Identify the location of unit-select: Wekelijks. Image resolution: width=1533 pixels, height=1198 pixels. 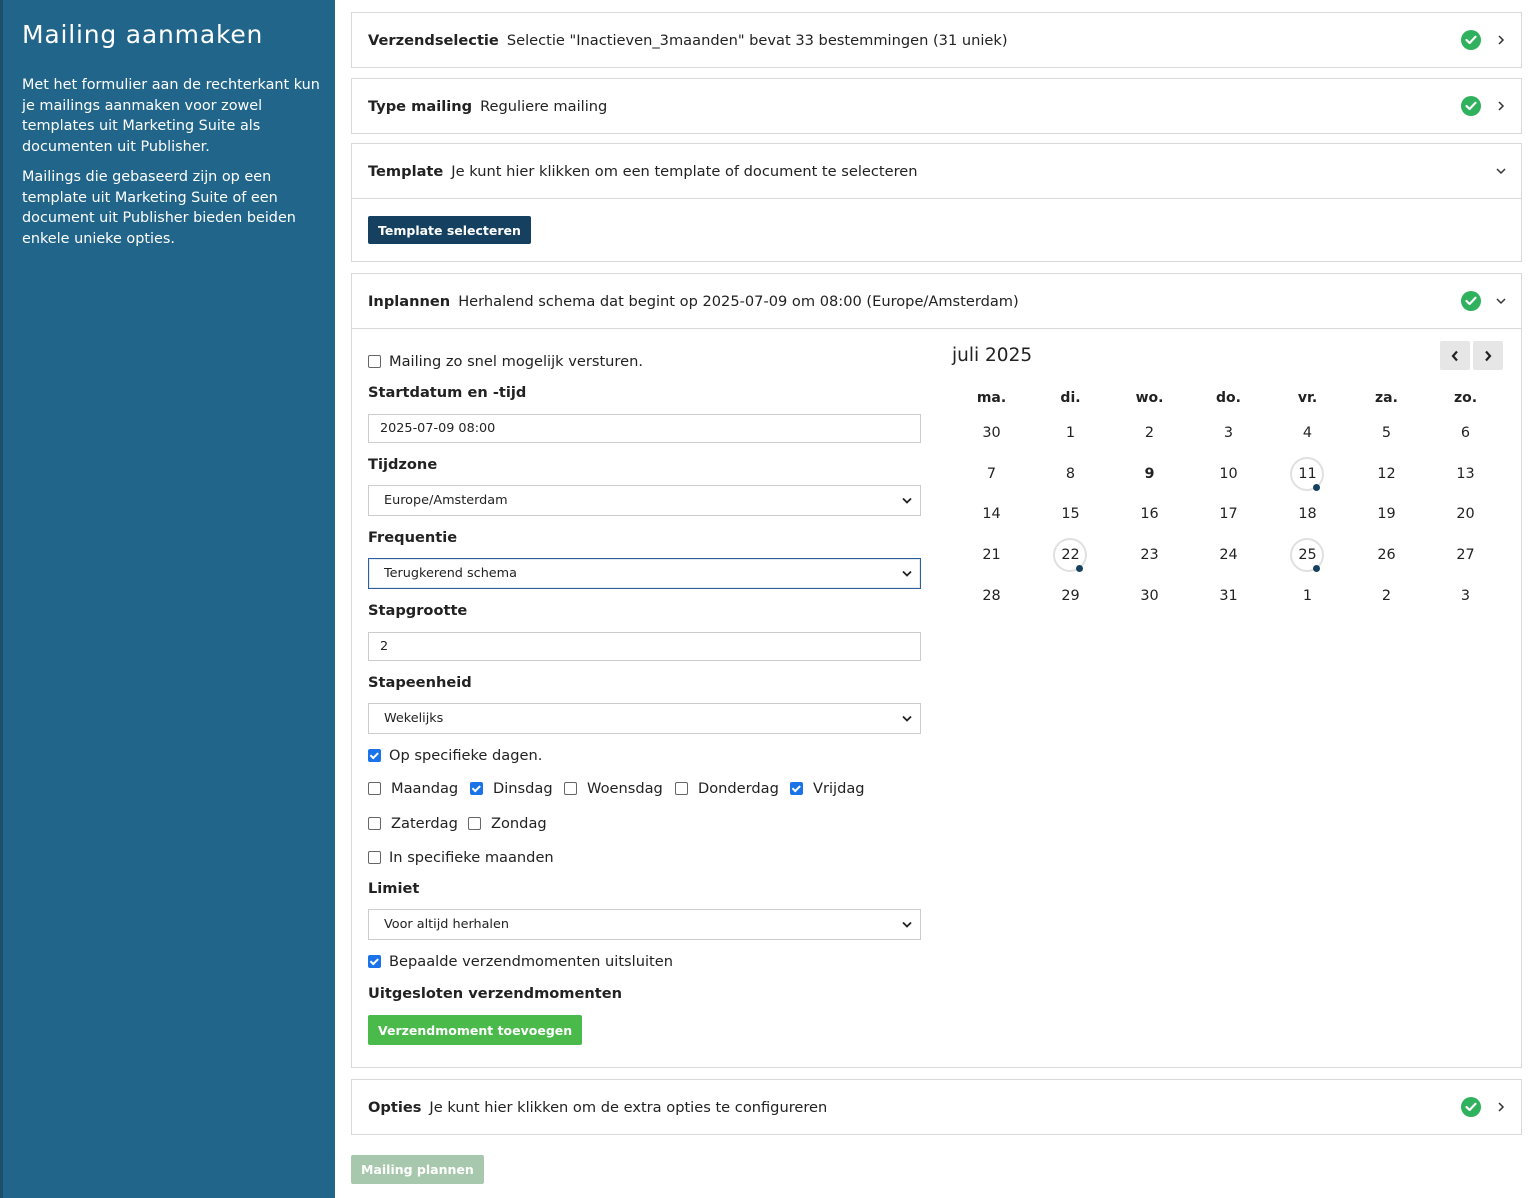
(644, 718).